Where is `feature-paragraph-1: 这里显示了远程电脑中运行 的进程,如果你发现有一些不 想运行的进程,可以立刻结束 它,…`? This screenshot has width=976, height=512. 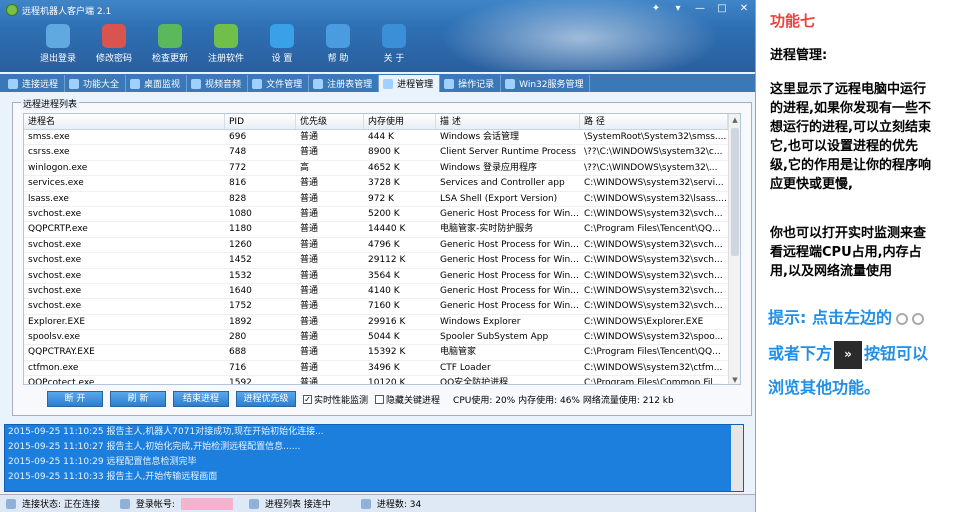
feature-paragraph-1: 这里显示了远程电脑中运行 的进程,如果你发现有一些不 想运行的进程,可以立刻结束 它,… is located at coordinates (850, 137).